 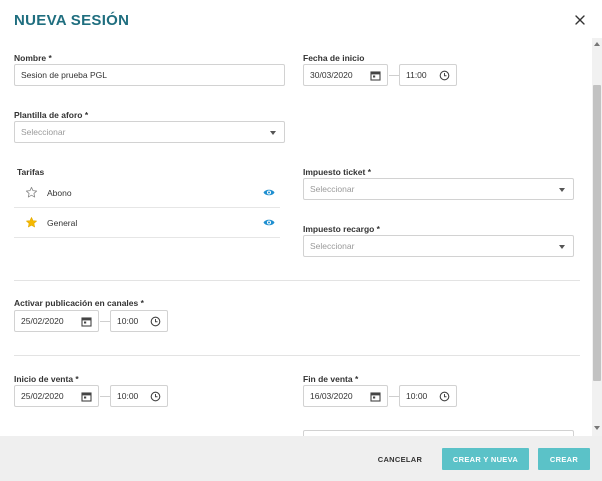 What do you see at coordinates (46, 379) in the screenshot?
I see `inicio-venta-label: Inicio de venta *` at bounding box center [46, 379].